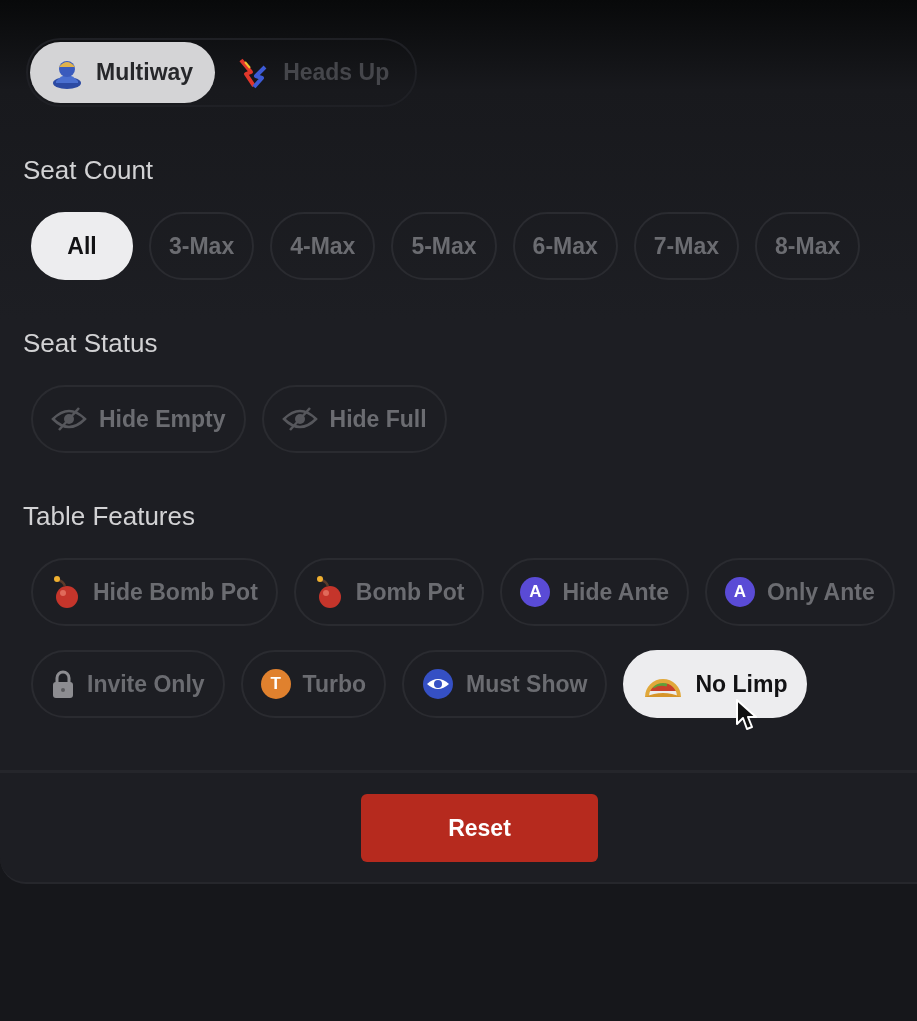 The width and height of the screenshot is (917, 1021). What do you see at coordinates (275, 684) in the screenshot?
I see `letter-badge: T` at bounding box center [275, 684].